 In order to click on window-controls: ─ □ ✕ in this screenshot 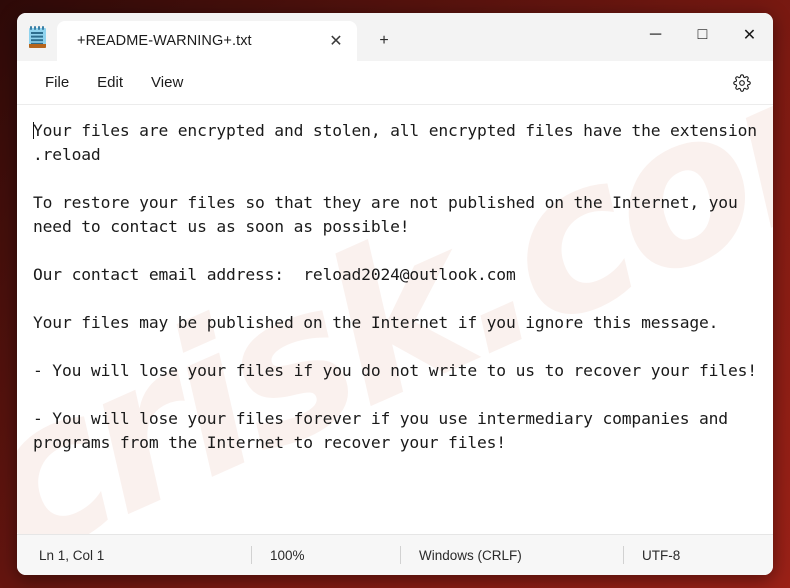, I will do `click(702, 35)`.